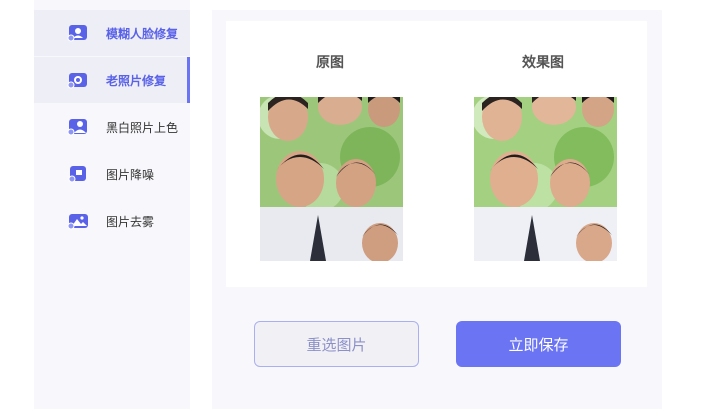 The height and width of the screenshot is (409, 720). What do you see at coordinates (78, 80) in the screenshot?
I see `old-photo-icon` at bounding box center [78, 80].